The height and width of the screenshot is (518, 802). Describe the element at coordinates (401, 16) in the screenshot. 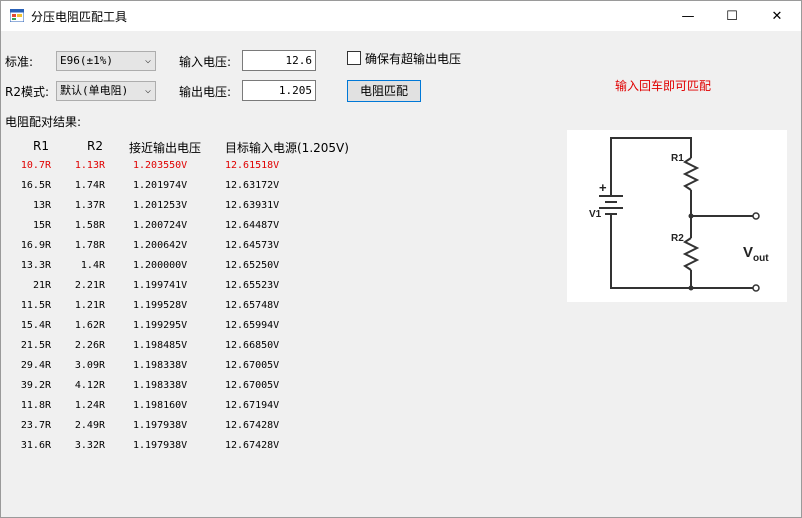

I see `title-bar: 分压电阻匹配工具 — ☐ ✕` at that location.